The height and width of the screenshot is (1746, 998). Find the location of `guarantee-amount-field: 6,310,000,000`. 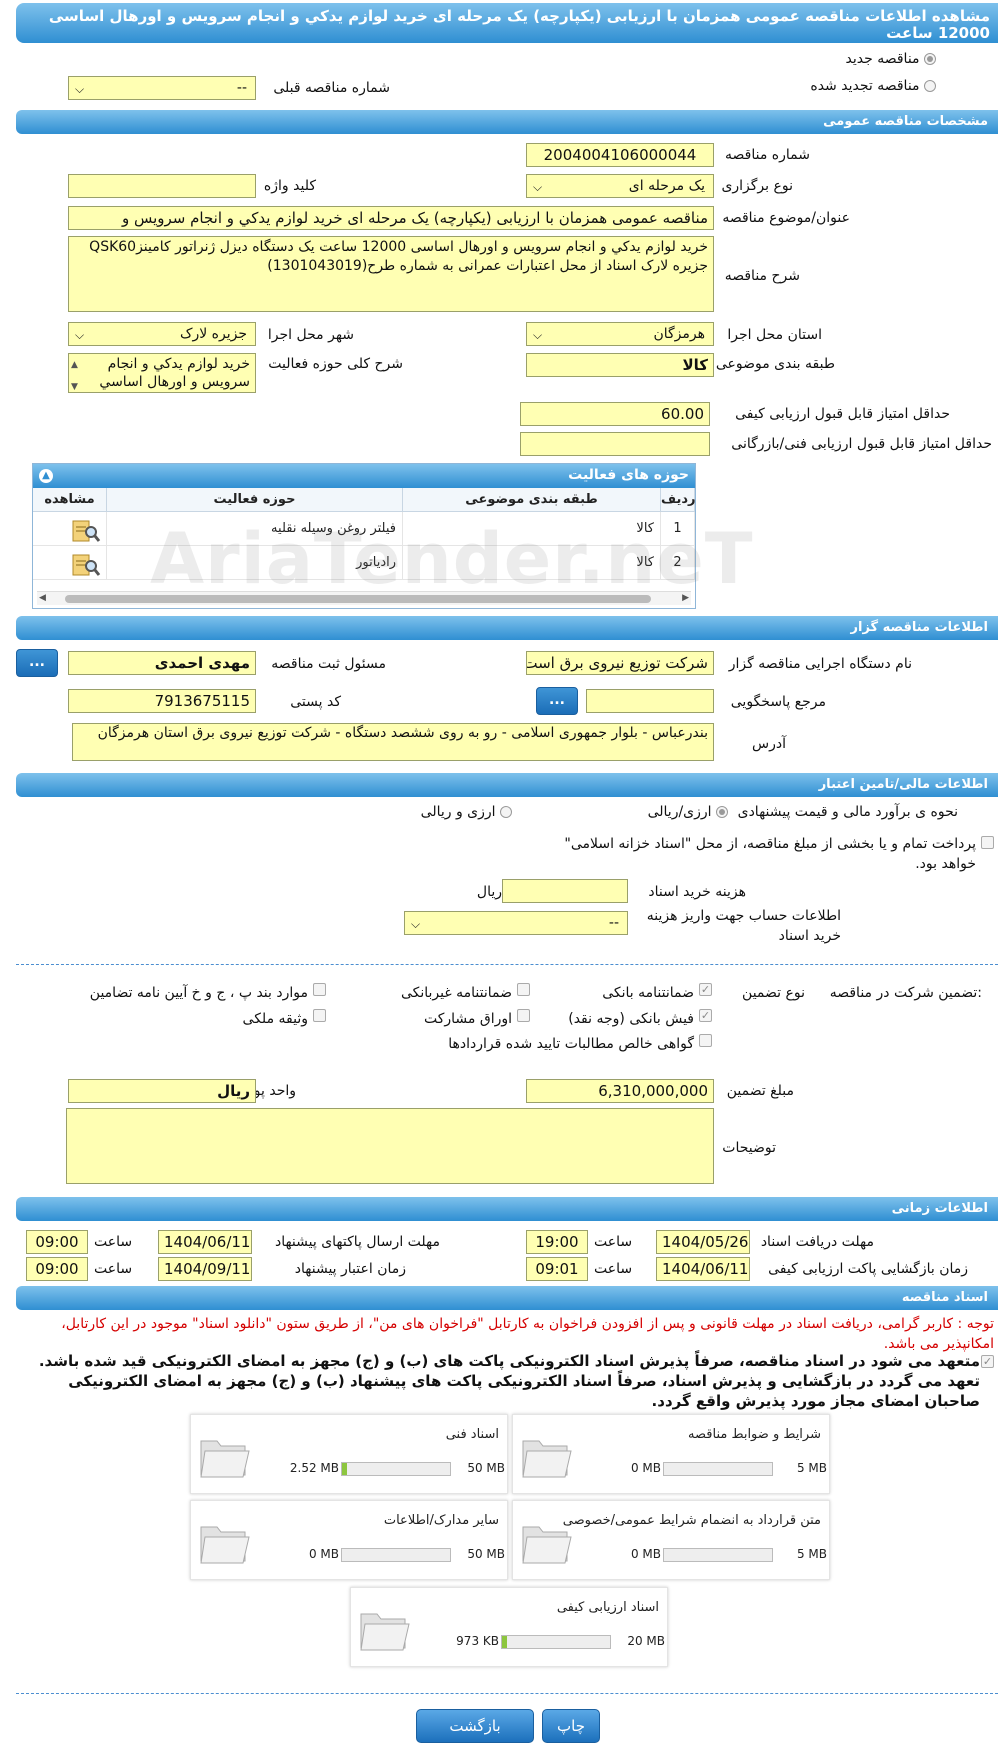

guarantee-amount-field: 6,310,000,000 is located at coordinates (620, 1091).